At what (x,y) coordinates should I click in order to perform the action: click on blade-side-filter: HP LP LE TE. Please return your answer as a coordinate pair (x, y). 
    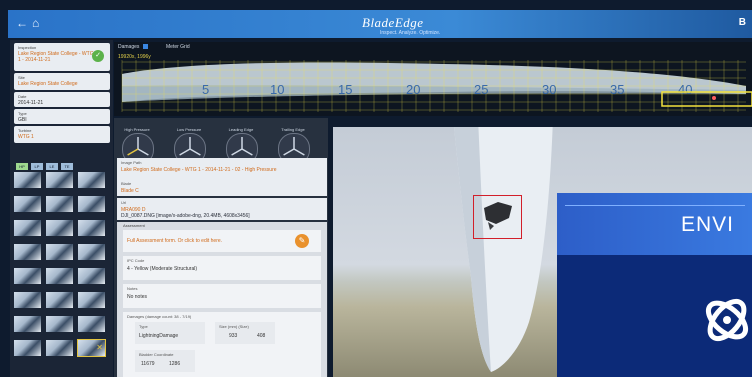
    Looking at the image, I should click on (46, 164).